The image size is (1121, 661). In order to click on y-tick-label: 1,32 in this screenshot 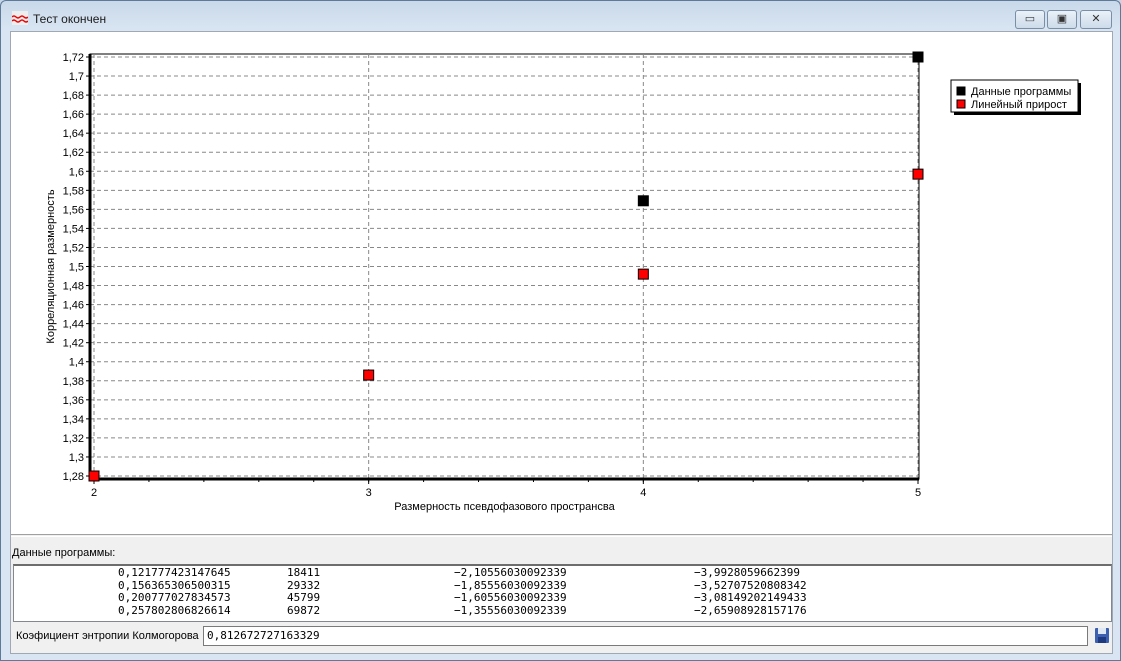, I will do `click(73, 439)`.